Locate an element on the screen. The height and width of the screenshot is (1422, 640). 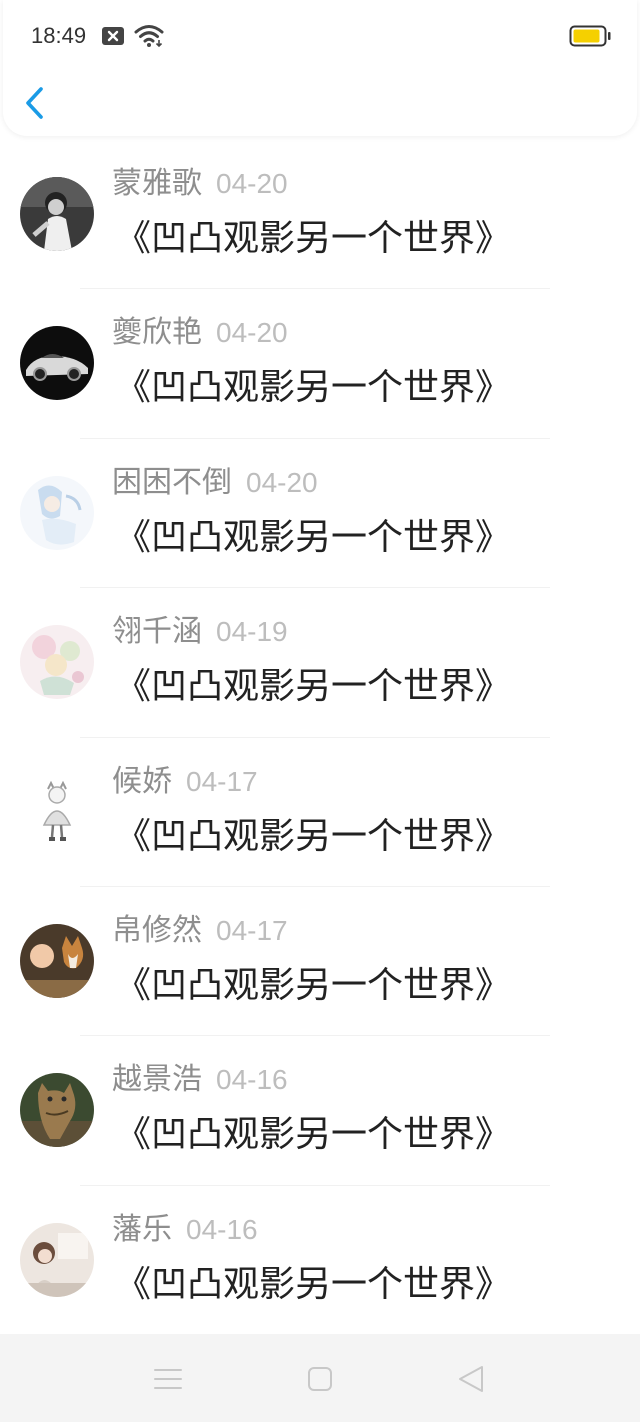
list-item: 帛修然 04-17 《凹凸观影另一个世界》 is located at coordinates (320, 962).